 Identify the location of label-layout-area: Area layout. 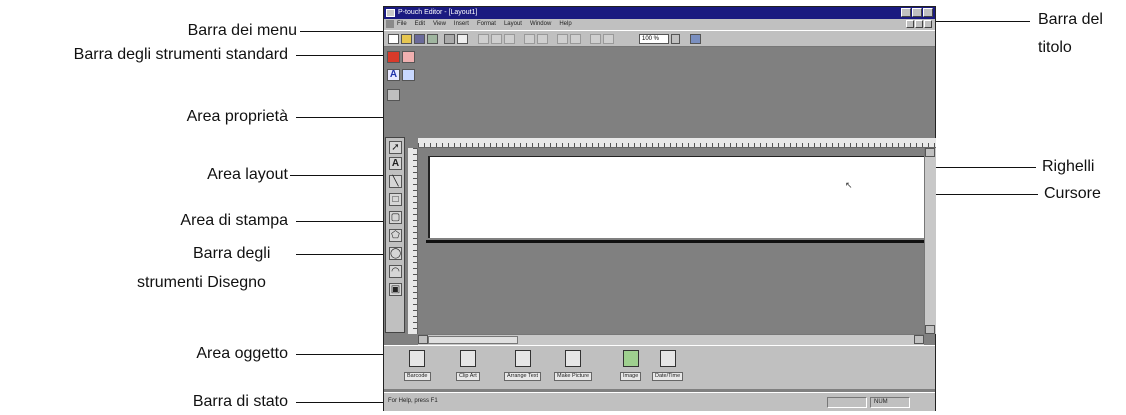
(247, 174).